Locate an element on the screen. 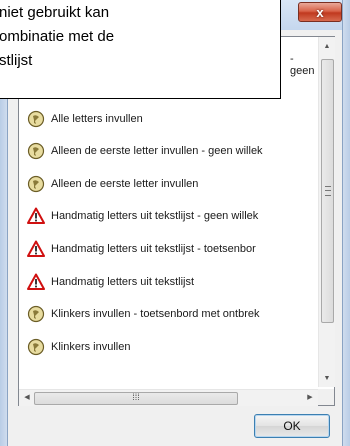 This screenshot has width=350, height=446. vertical-scroll-thumb is located at coordinates (327, 191).